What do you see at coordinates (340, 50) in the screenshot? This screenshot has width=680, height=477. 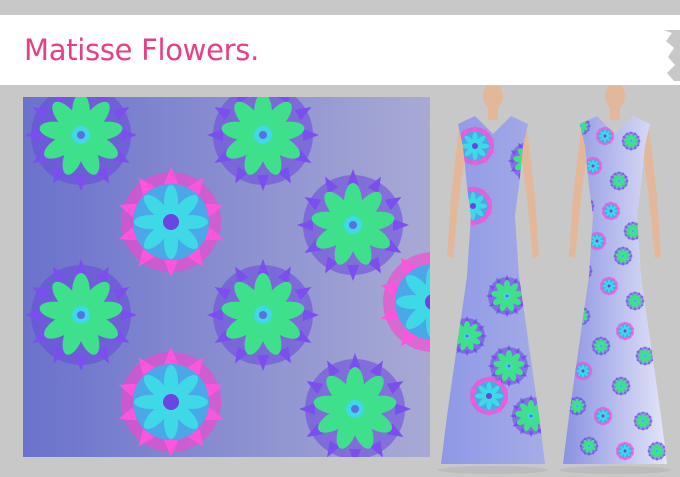 I see `title-banner: Matisse Flowers.` at bounding box center [340, 50].